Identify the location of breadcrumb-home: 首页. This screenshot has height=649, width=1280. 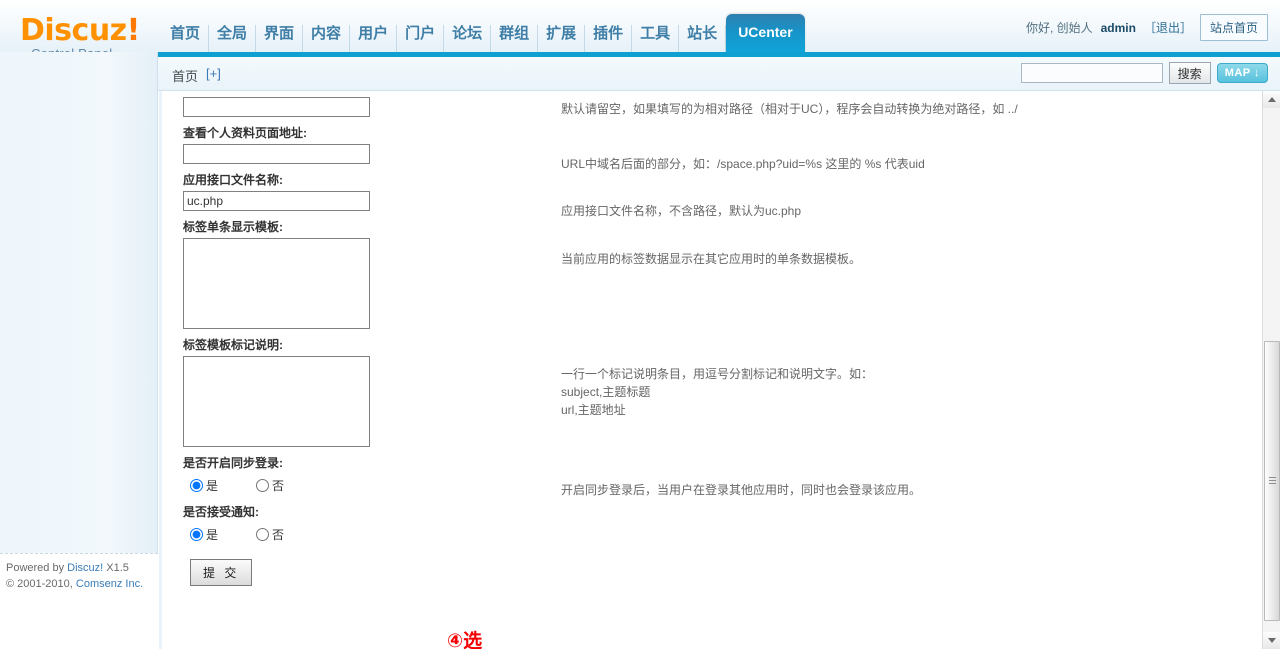
(185, 75).